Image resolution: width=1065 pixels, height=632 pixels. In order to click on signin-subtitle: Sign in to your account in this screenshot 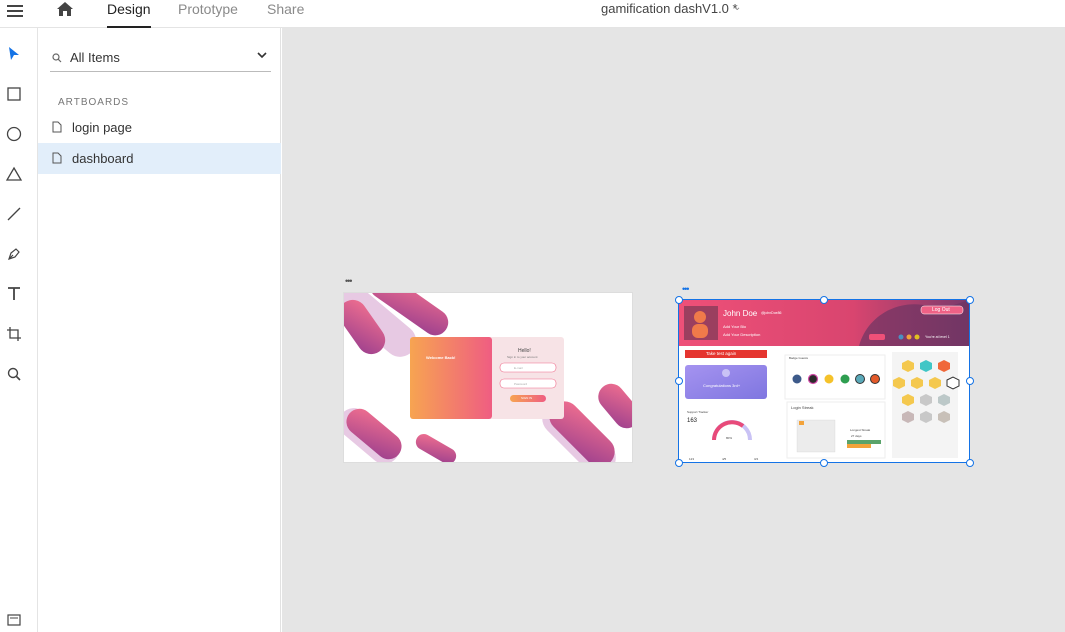, I will do `click(522, 357)`.